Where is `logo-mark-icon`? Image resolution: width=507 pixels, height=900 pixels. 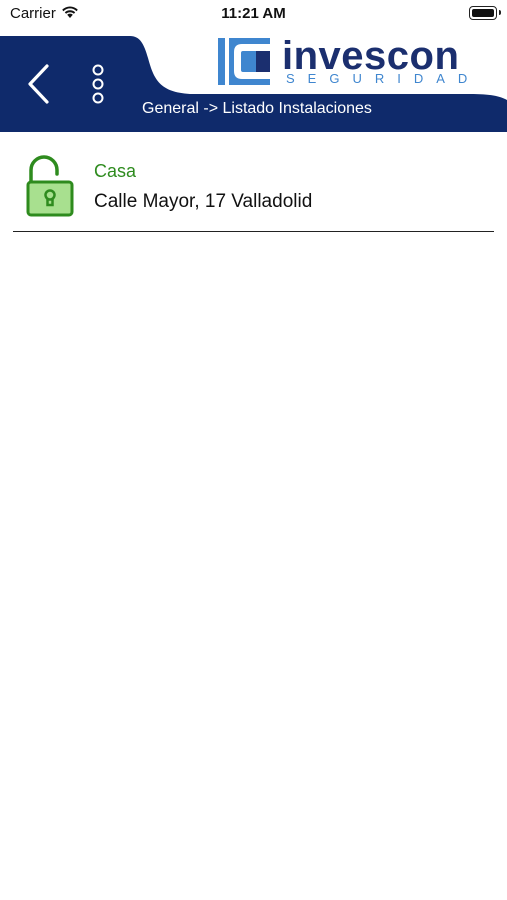 logo-mark-icon is located at coordinates (244, 61).